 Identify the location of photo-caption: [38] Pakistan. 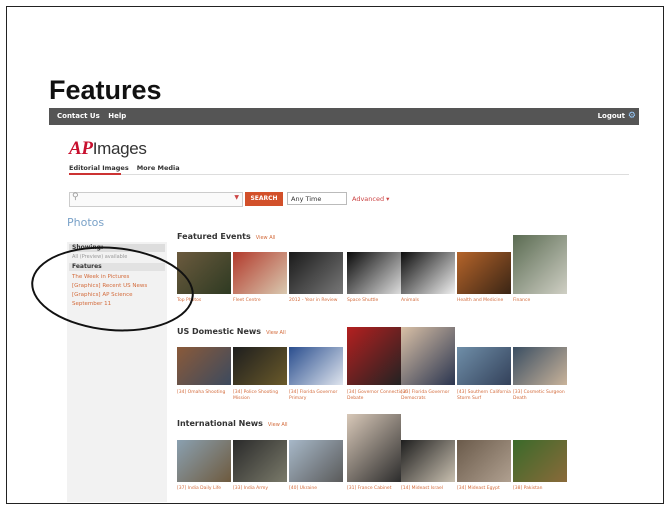
(544, 489).